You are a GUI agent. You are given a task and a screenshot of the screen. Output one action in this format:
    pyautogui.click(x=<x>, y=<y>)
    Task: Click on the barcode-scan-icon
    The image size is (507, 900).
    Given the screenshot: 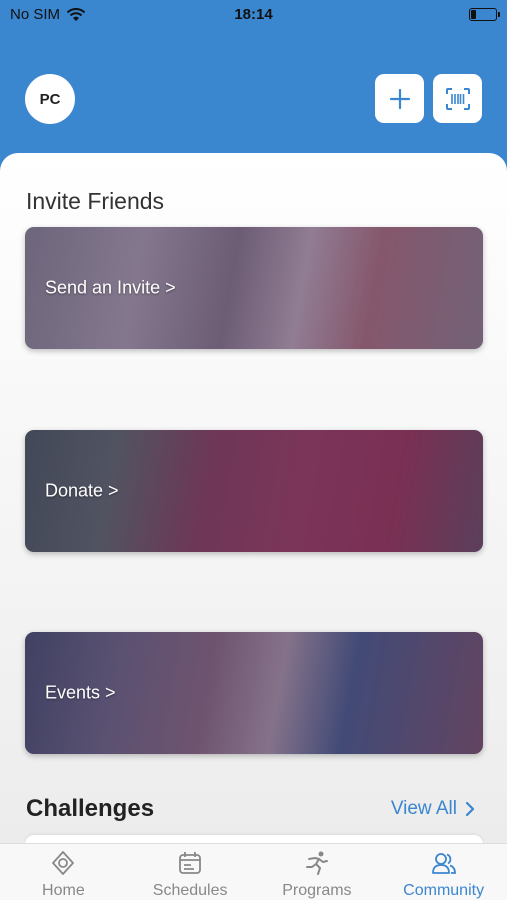 What is the action you would take?
    pyautogui.click(x=457, y=98)
    